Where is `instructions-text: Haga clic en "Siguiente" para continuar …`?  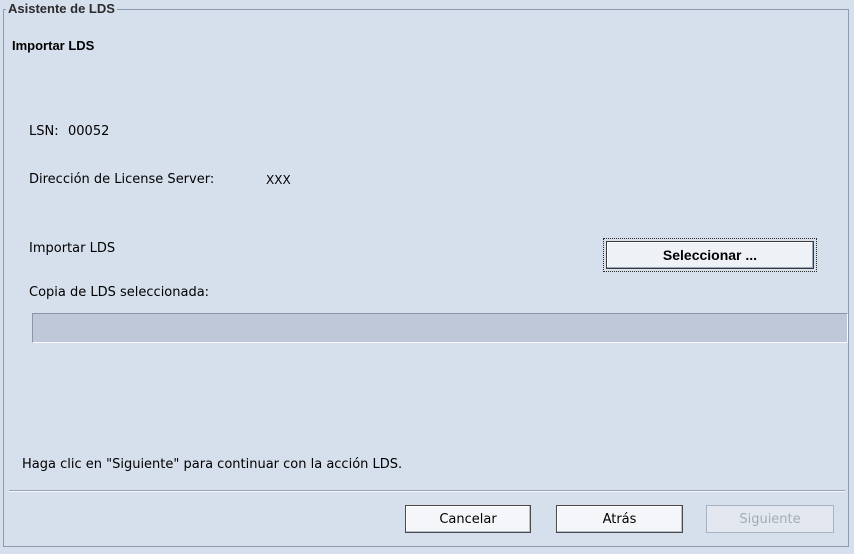
instructions-text: Haga clic en "Siguiente" para continuar … is located at coordinates (212, 464).